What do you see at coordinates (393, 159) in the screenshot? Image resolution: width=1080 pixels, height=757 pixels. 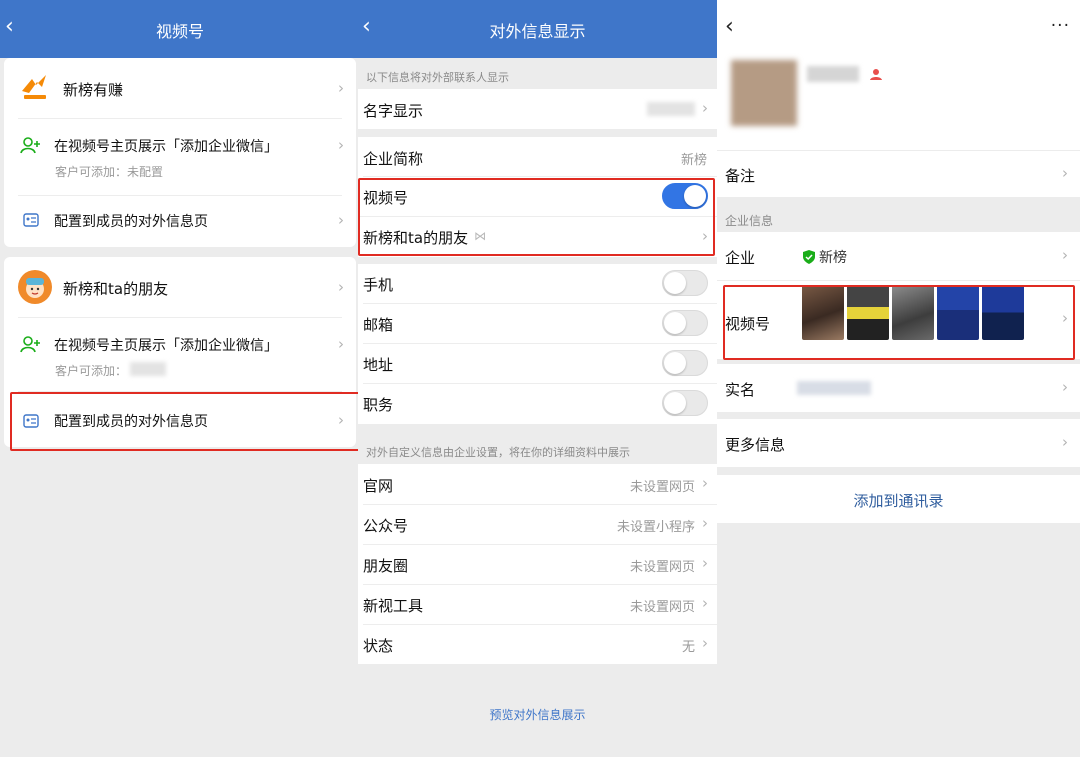 I see `row-label: 企业简称` at bounding box center [393, 159].